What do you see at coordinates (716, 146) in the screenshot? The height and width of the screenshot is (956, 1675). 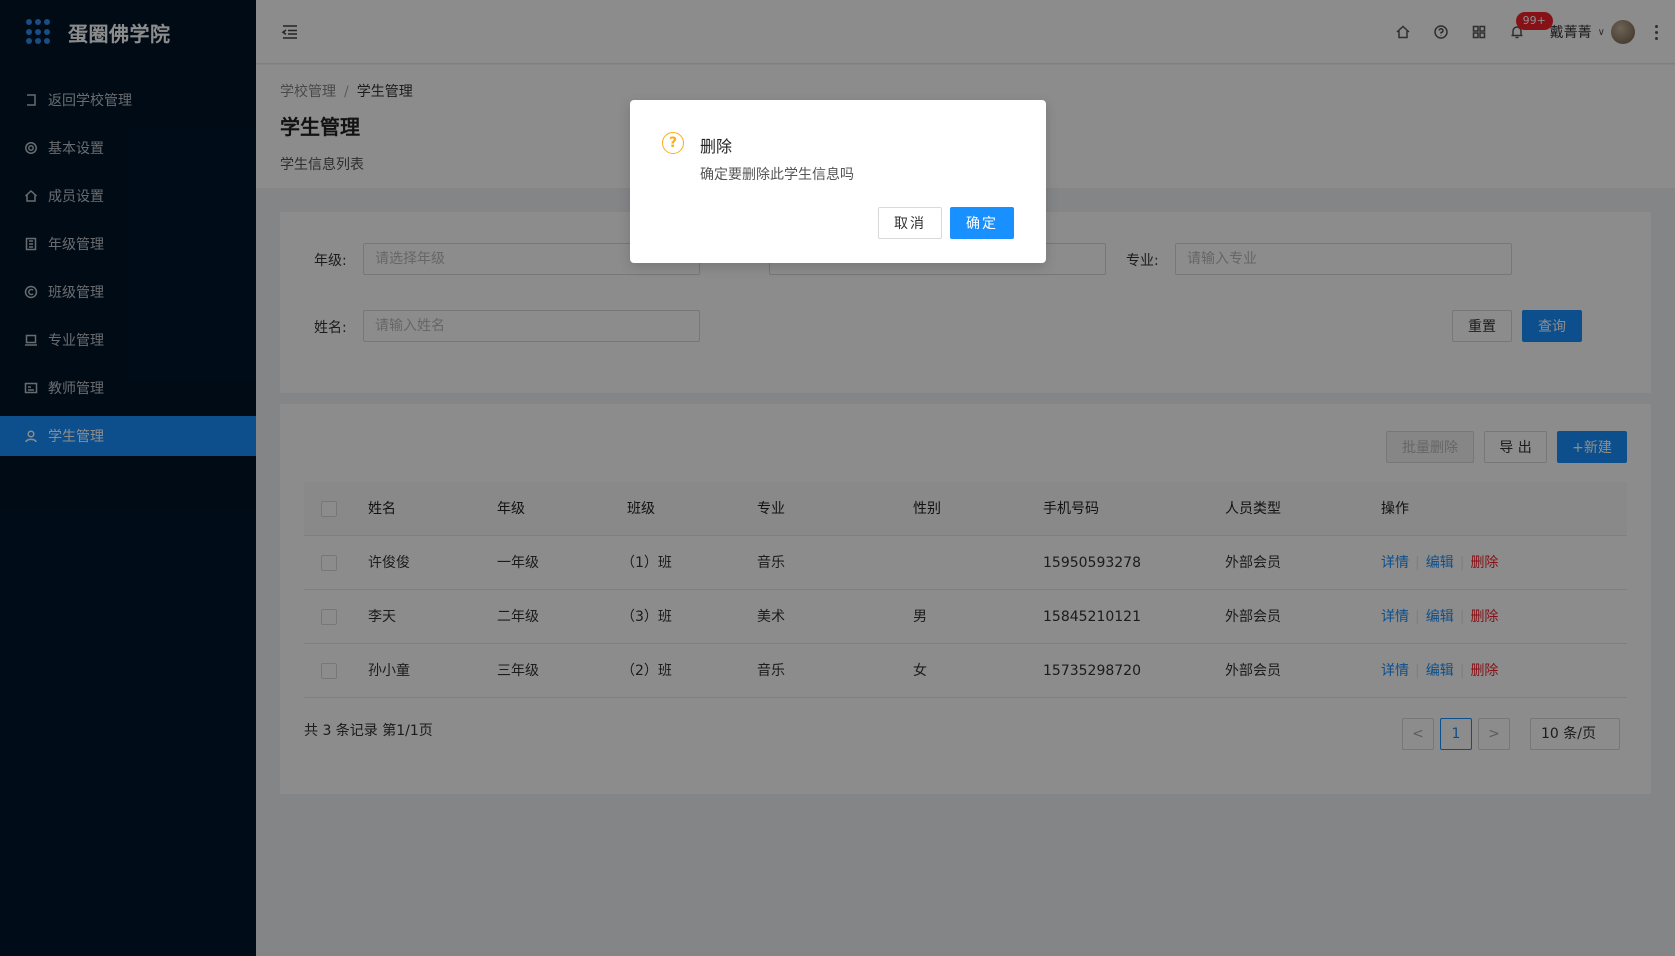 I see `dialog-title: 删除` at bounding box center [716, 146].